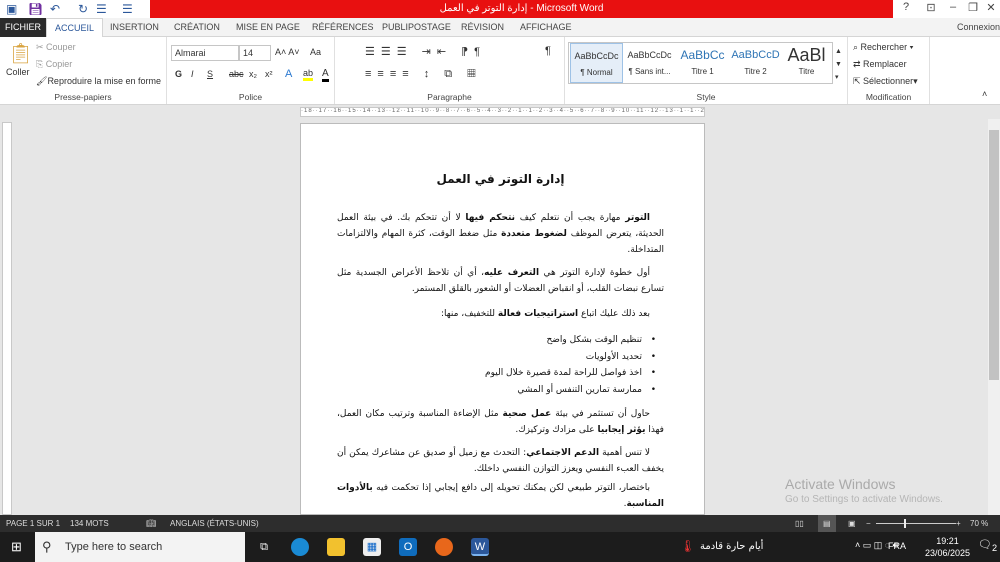 The height and width of the screenshot is (562, 1000). Describe the element at coordinates (496, 357) in the screenshot. I see `list-item: تحديد الأولويات` at that location.